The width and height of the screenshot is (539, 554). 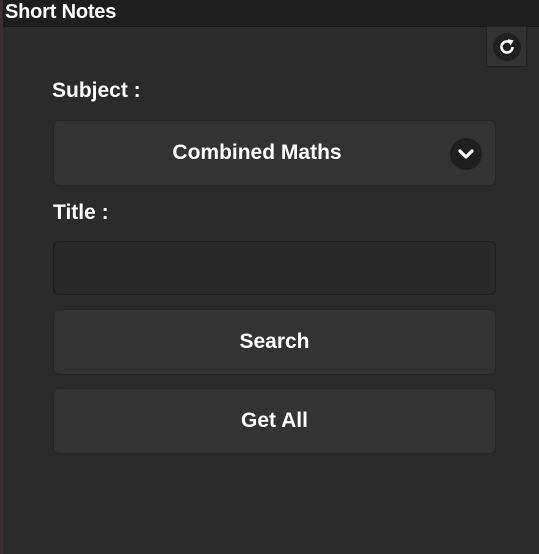 I want to click on window-title: Short Notes, so click(x=61, y=12).